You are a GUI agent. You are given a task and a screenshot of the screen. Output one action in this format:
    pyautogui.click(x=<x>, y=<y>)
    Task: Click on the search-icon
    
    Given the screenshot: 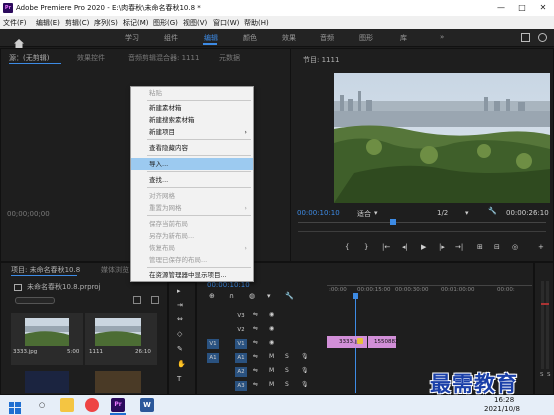 What is the action you would take?
    pyautogui.click(x=542, y=37)
    